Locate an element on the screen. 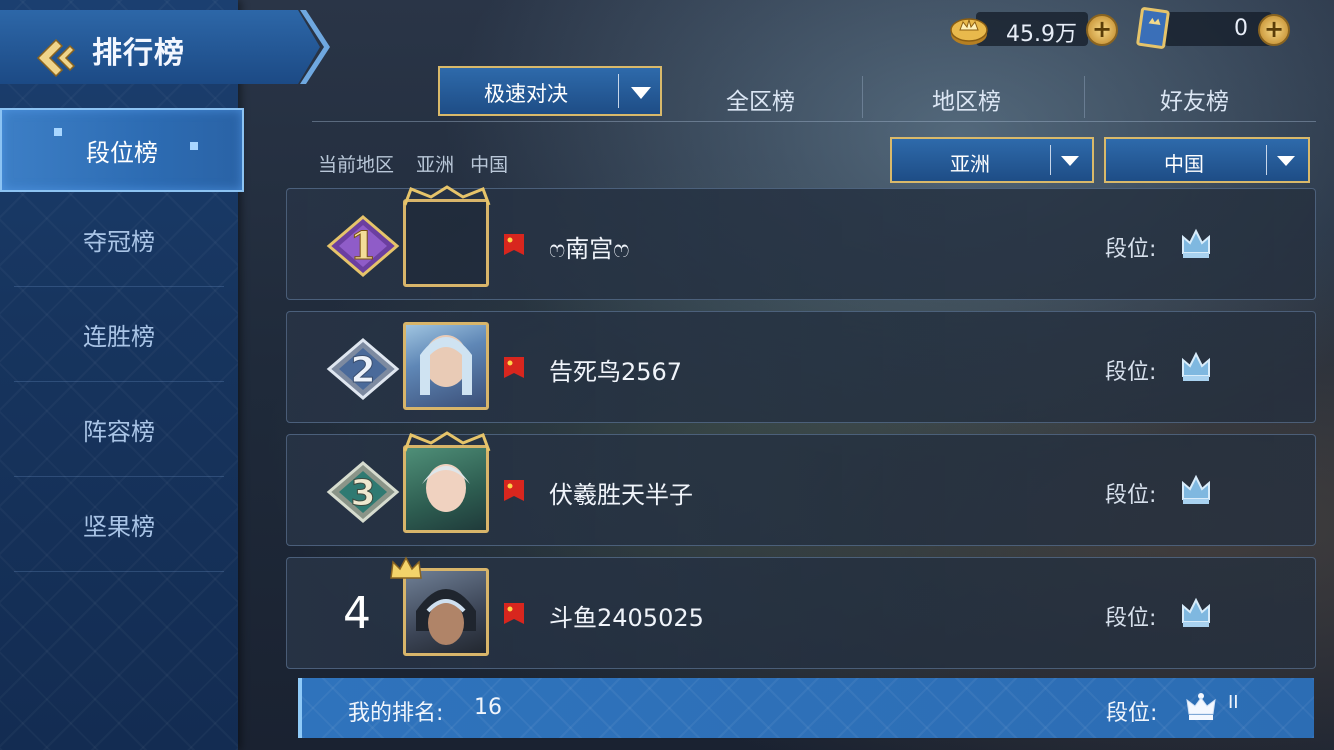 The image size is (1334, 750). sidebar-item-label: 夺冠榜 is located at coordinates (119, 241).